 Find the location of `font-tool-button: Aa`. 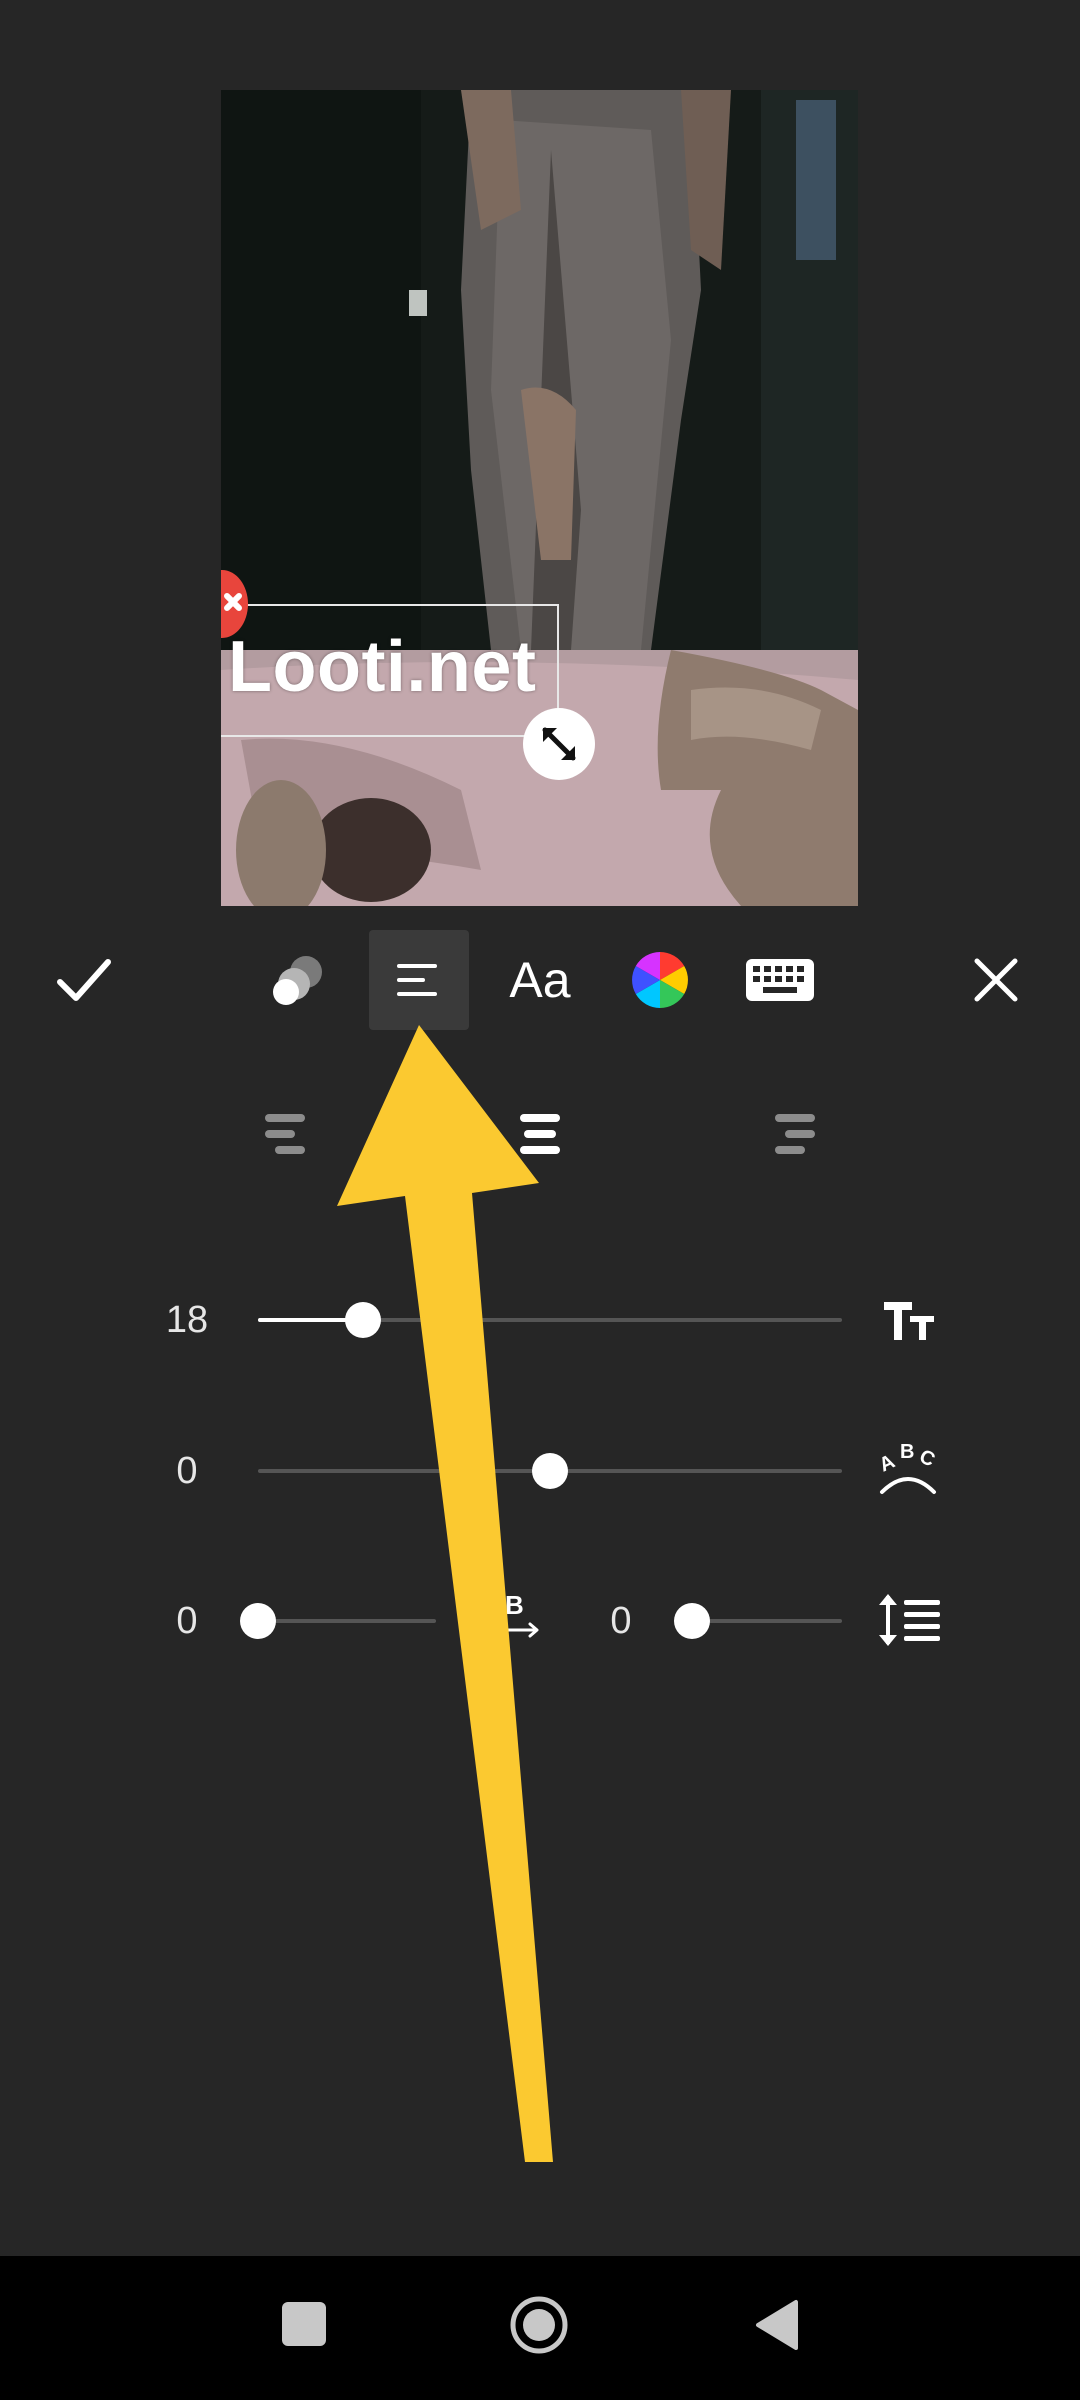

font-tool-button: Aa is located at coordinates (540, 980).